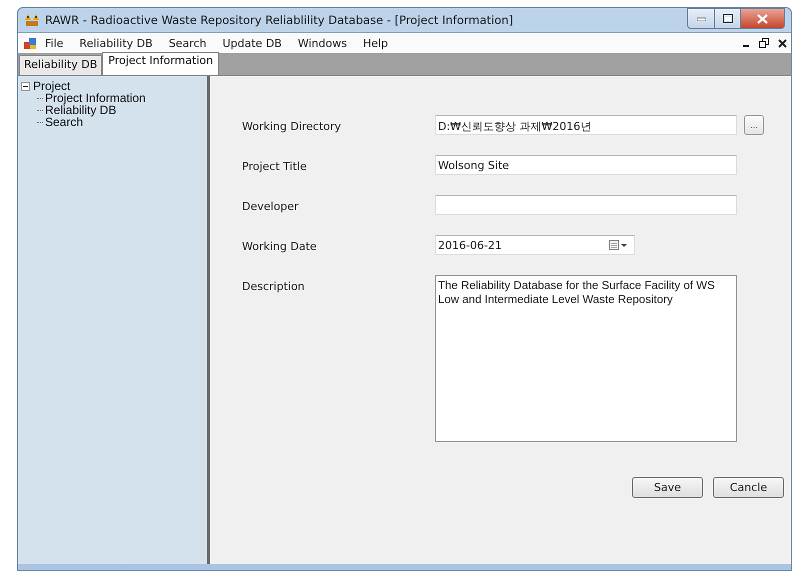 The width and height of the screenshot is (792, 571). Describe the element at coordinates (764, 43) in the screenshot. I see `restore-icon` at that location.